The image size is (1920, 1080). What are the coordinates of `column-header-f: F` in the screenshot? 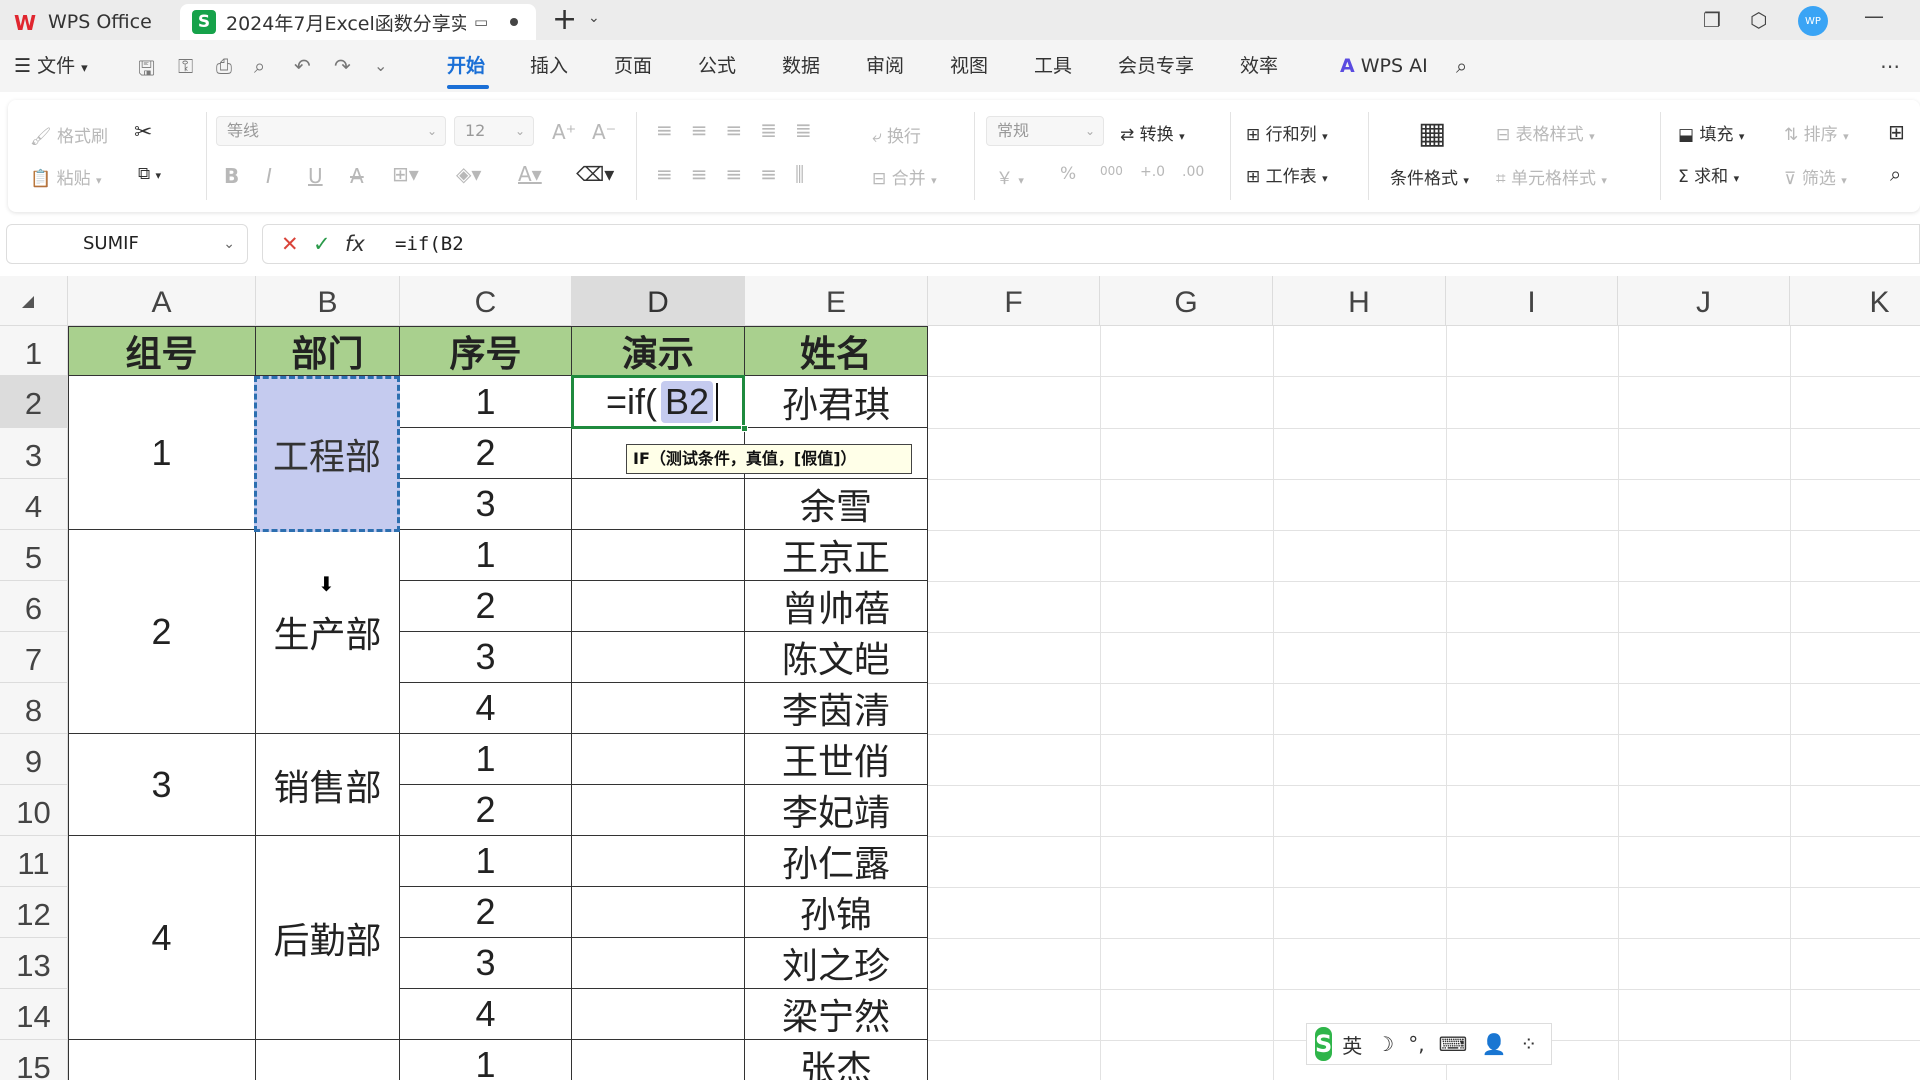 It's located at (1014, 301).